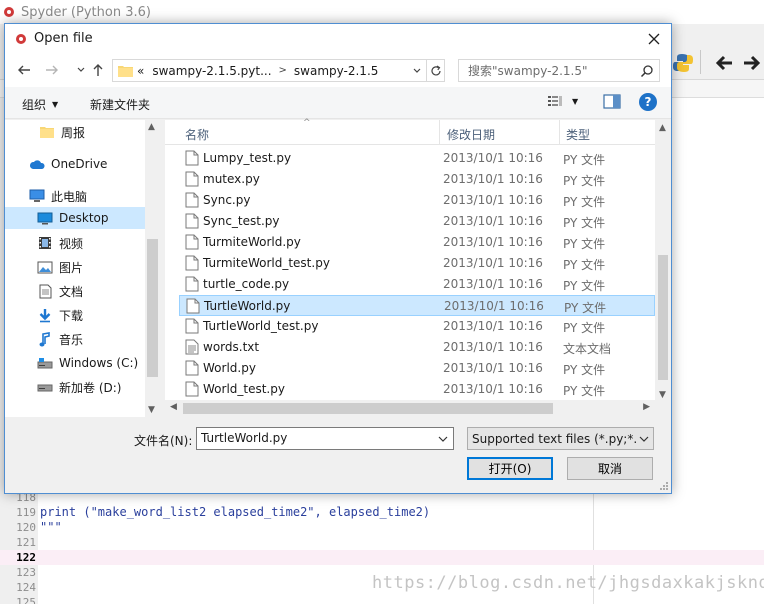 Image resolution: width=764 pixels, height=604 pixels. Describe the element at coordinates (197, 134) in the screenshot. I see `column-header-name: 名称` at that location.